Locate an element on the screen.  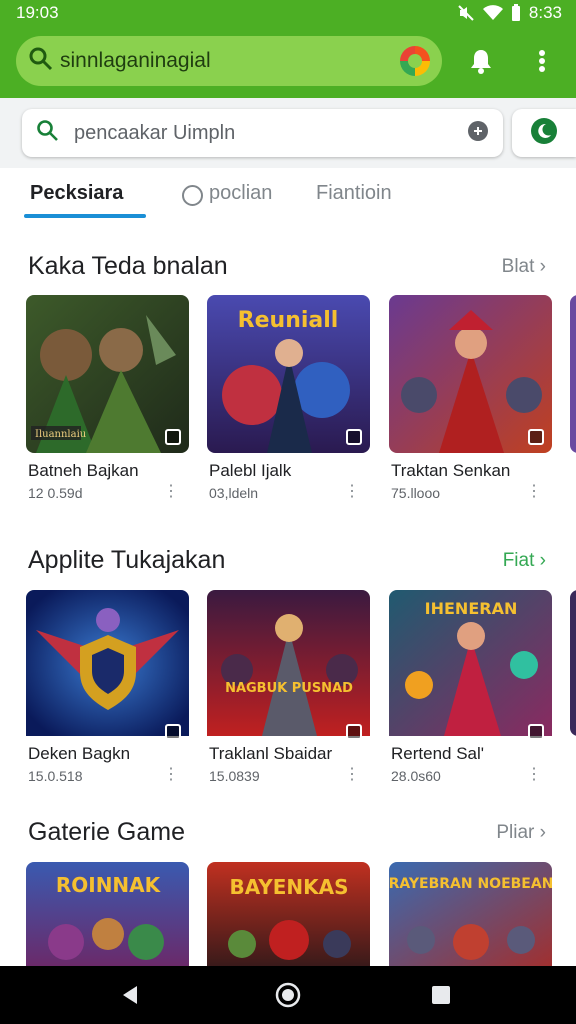
section-title: Applite Tukajakan is located at coordinates (127, 560).